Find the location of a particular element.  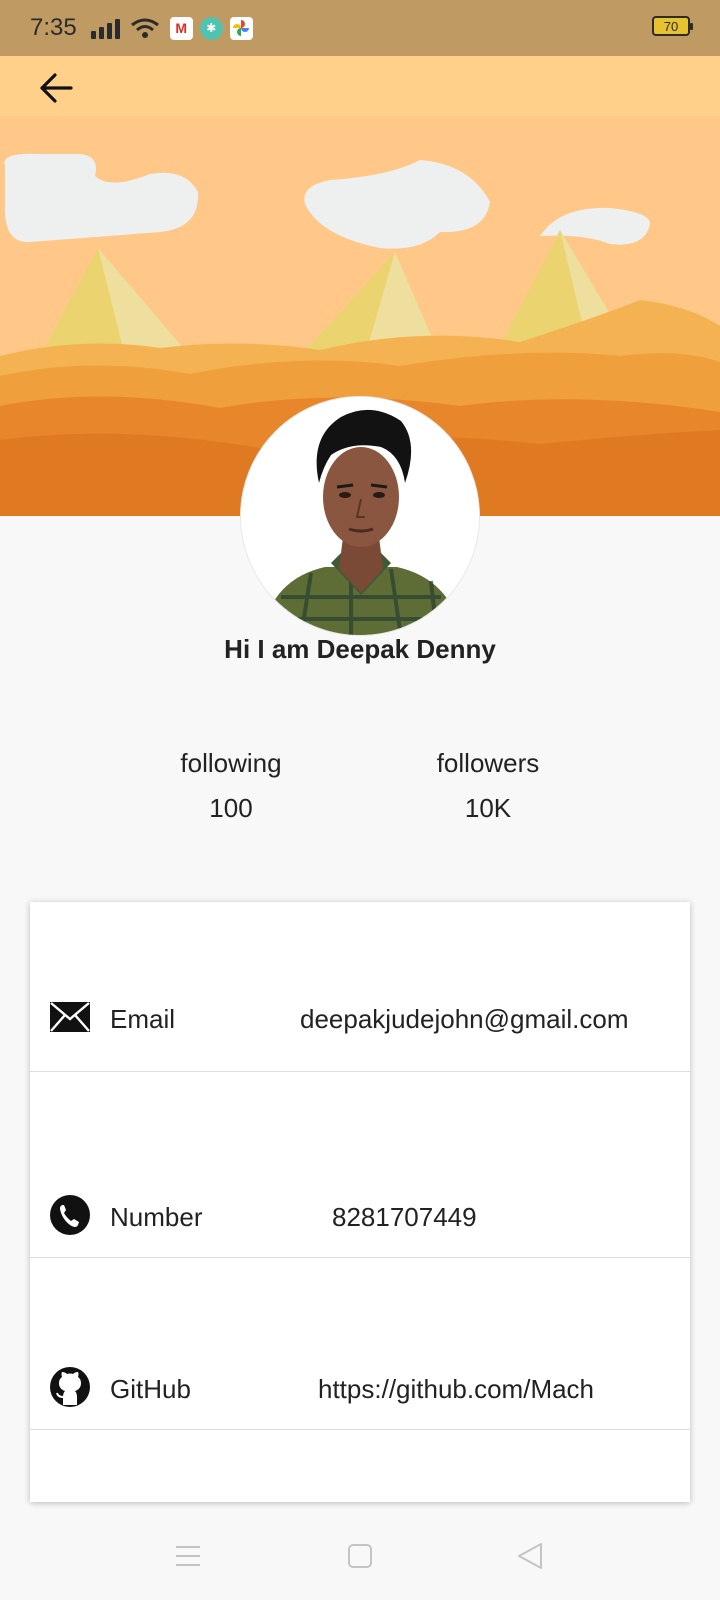

system-nav-bar is located at coordinates (360, 1556).